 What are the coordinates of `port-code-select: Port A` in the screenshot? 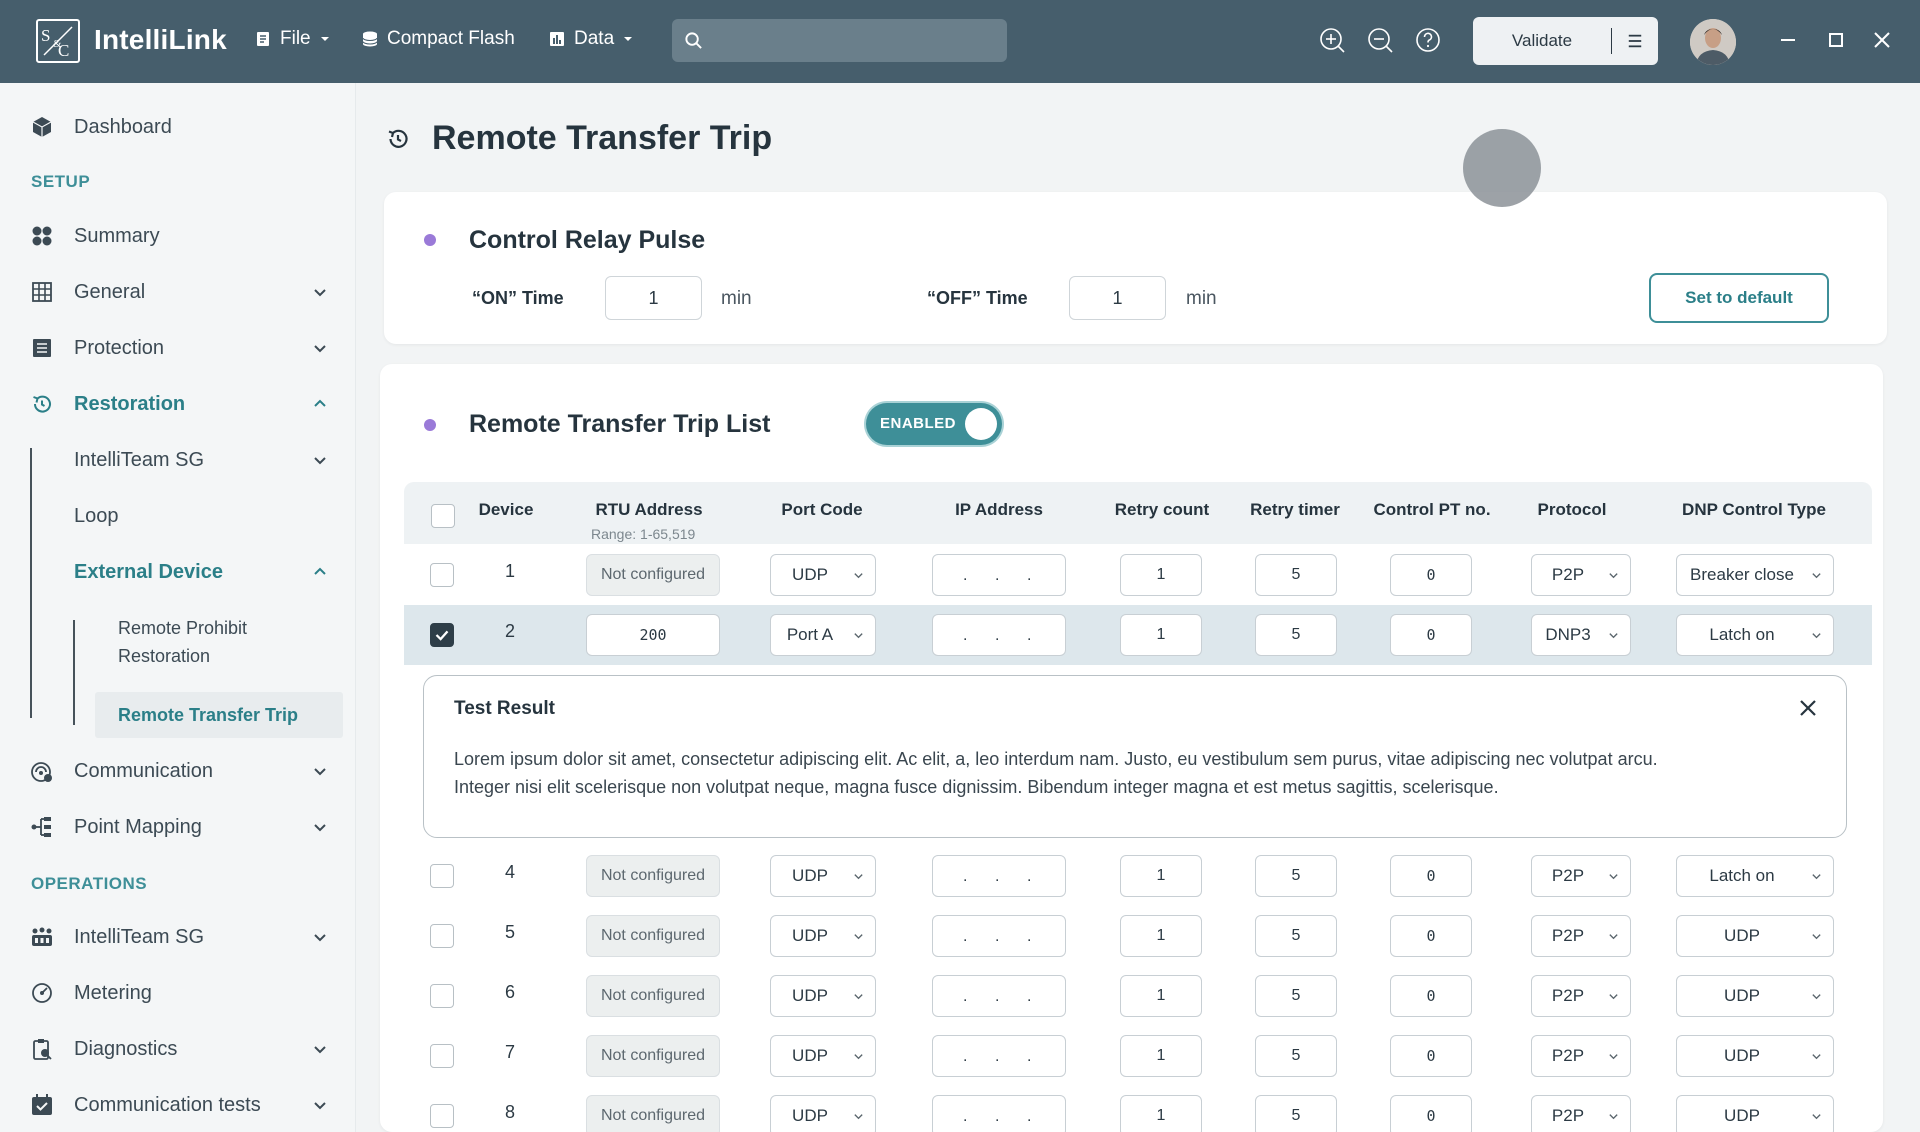 It's located at (823, 635).